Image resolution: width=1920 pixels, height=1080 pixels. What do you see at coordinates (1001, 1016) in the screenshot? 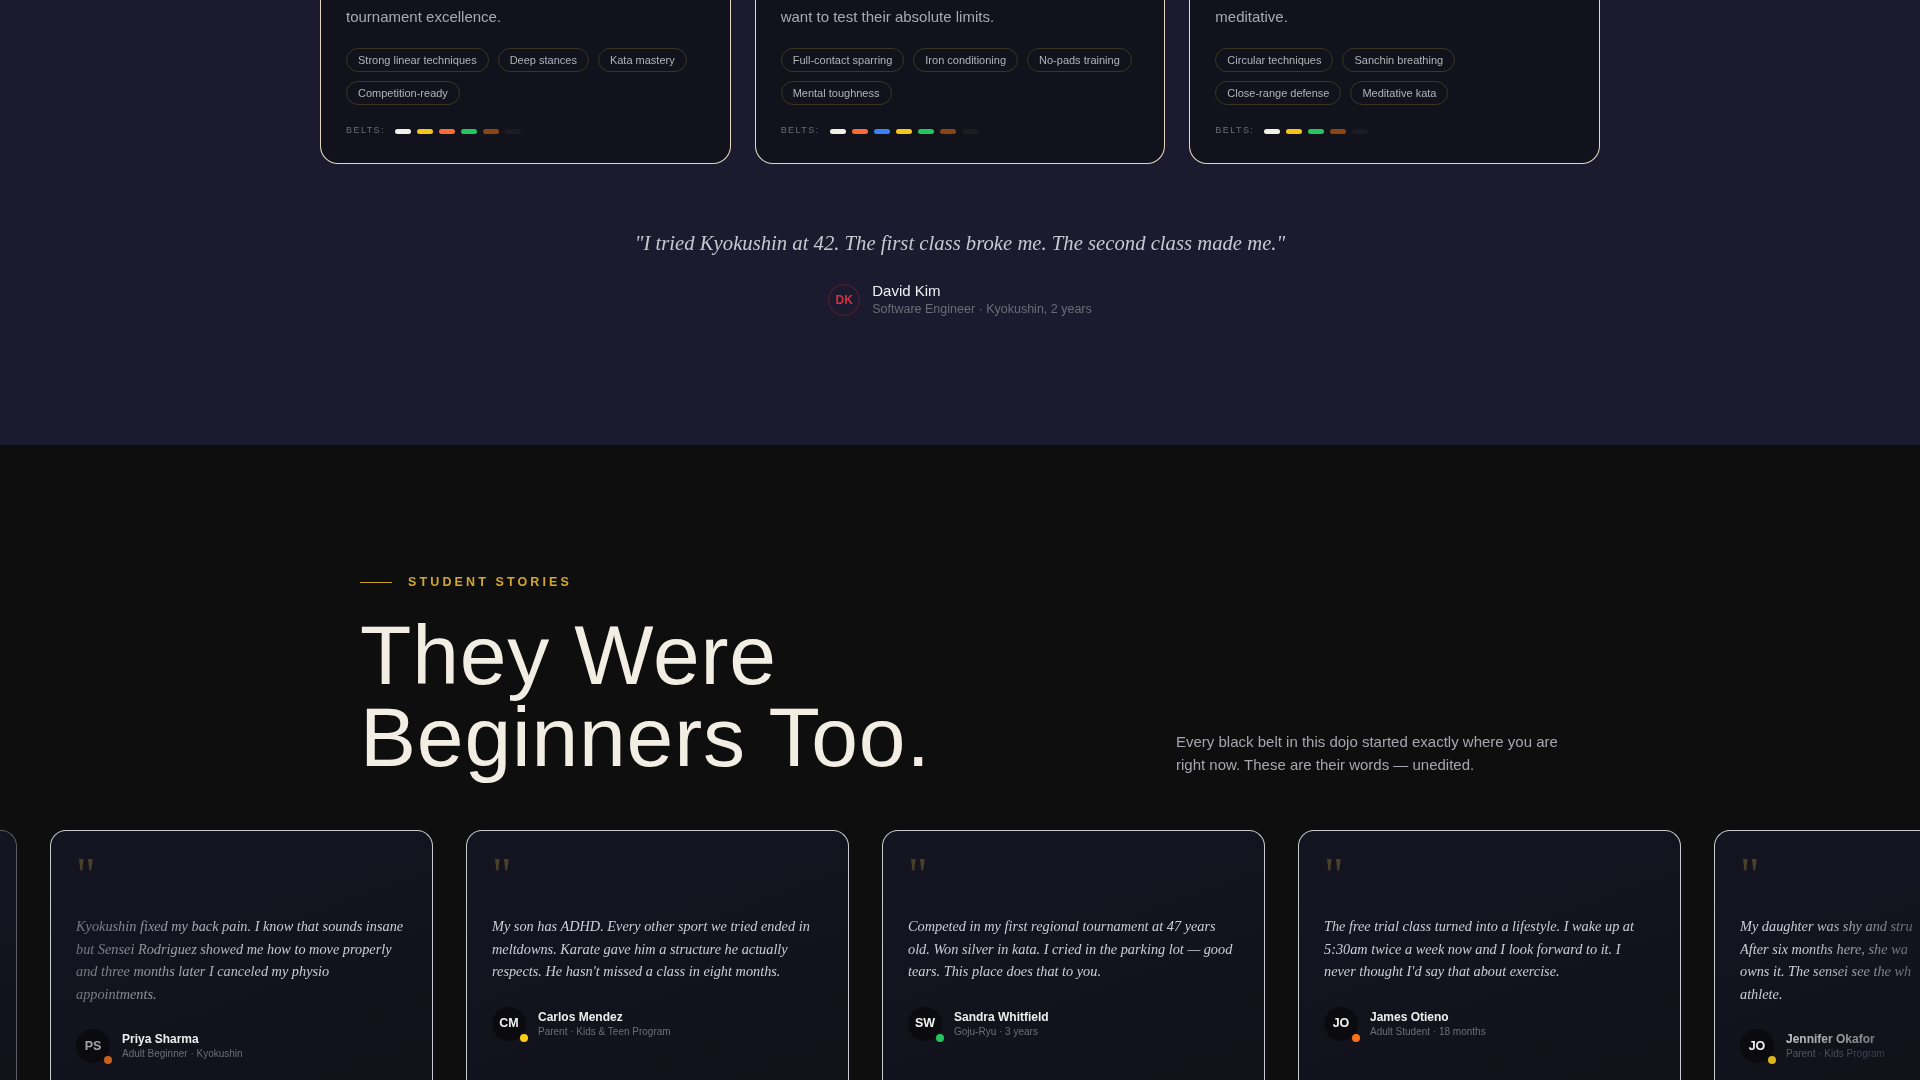
I see `author-name: Sandra Whitfield` at bounding box center [1001, 1016].